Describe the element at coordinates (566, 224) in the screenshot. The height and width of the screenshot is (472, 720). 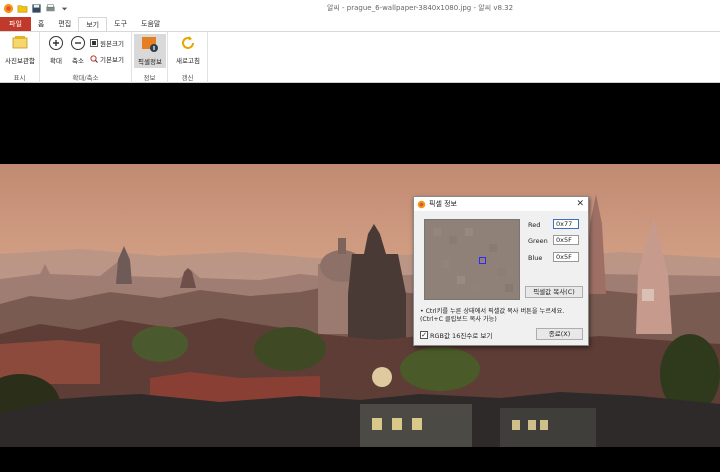
I see `red-value-field: 0x77` at that location.